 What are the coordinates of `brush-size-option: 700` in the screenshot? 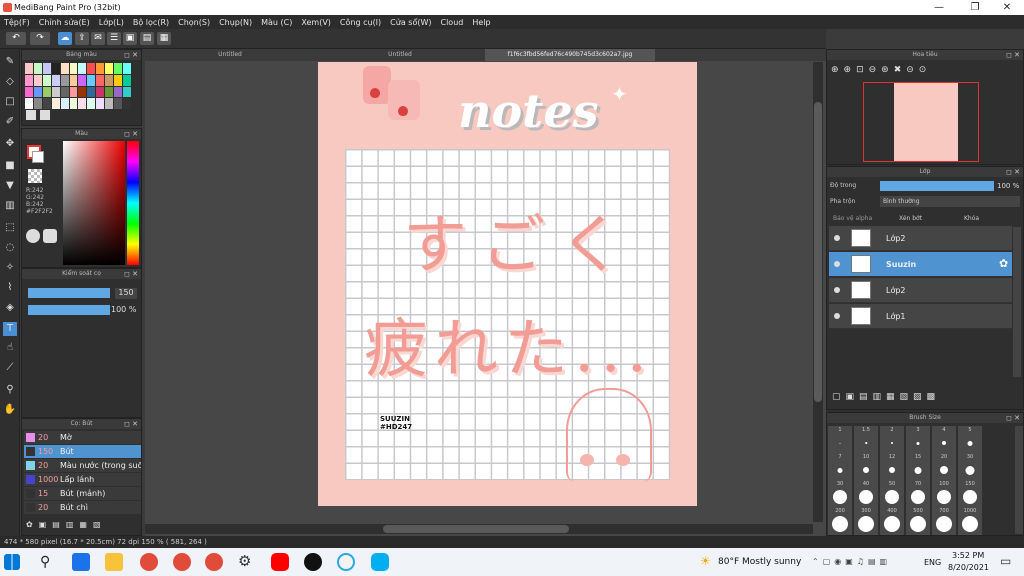 It's located at (944, 521).